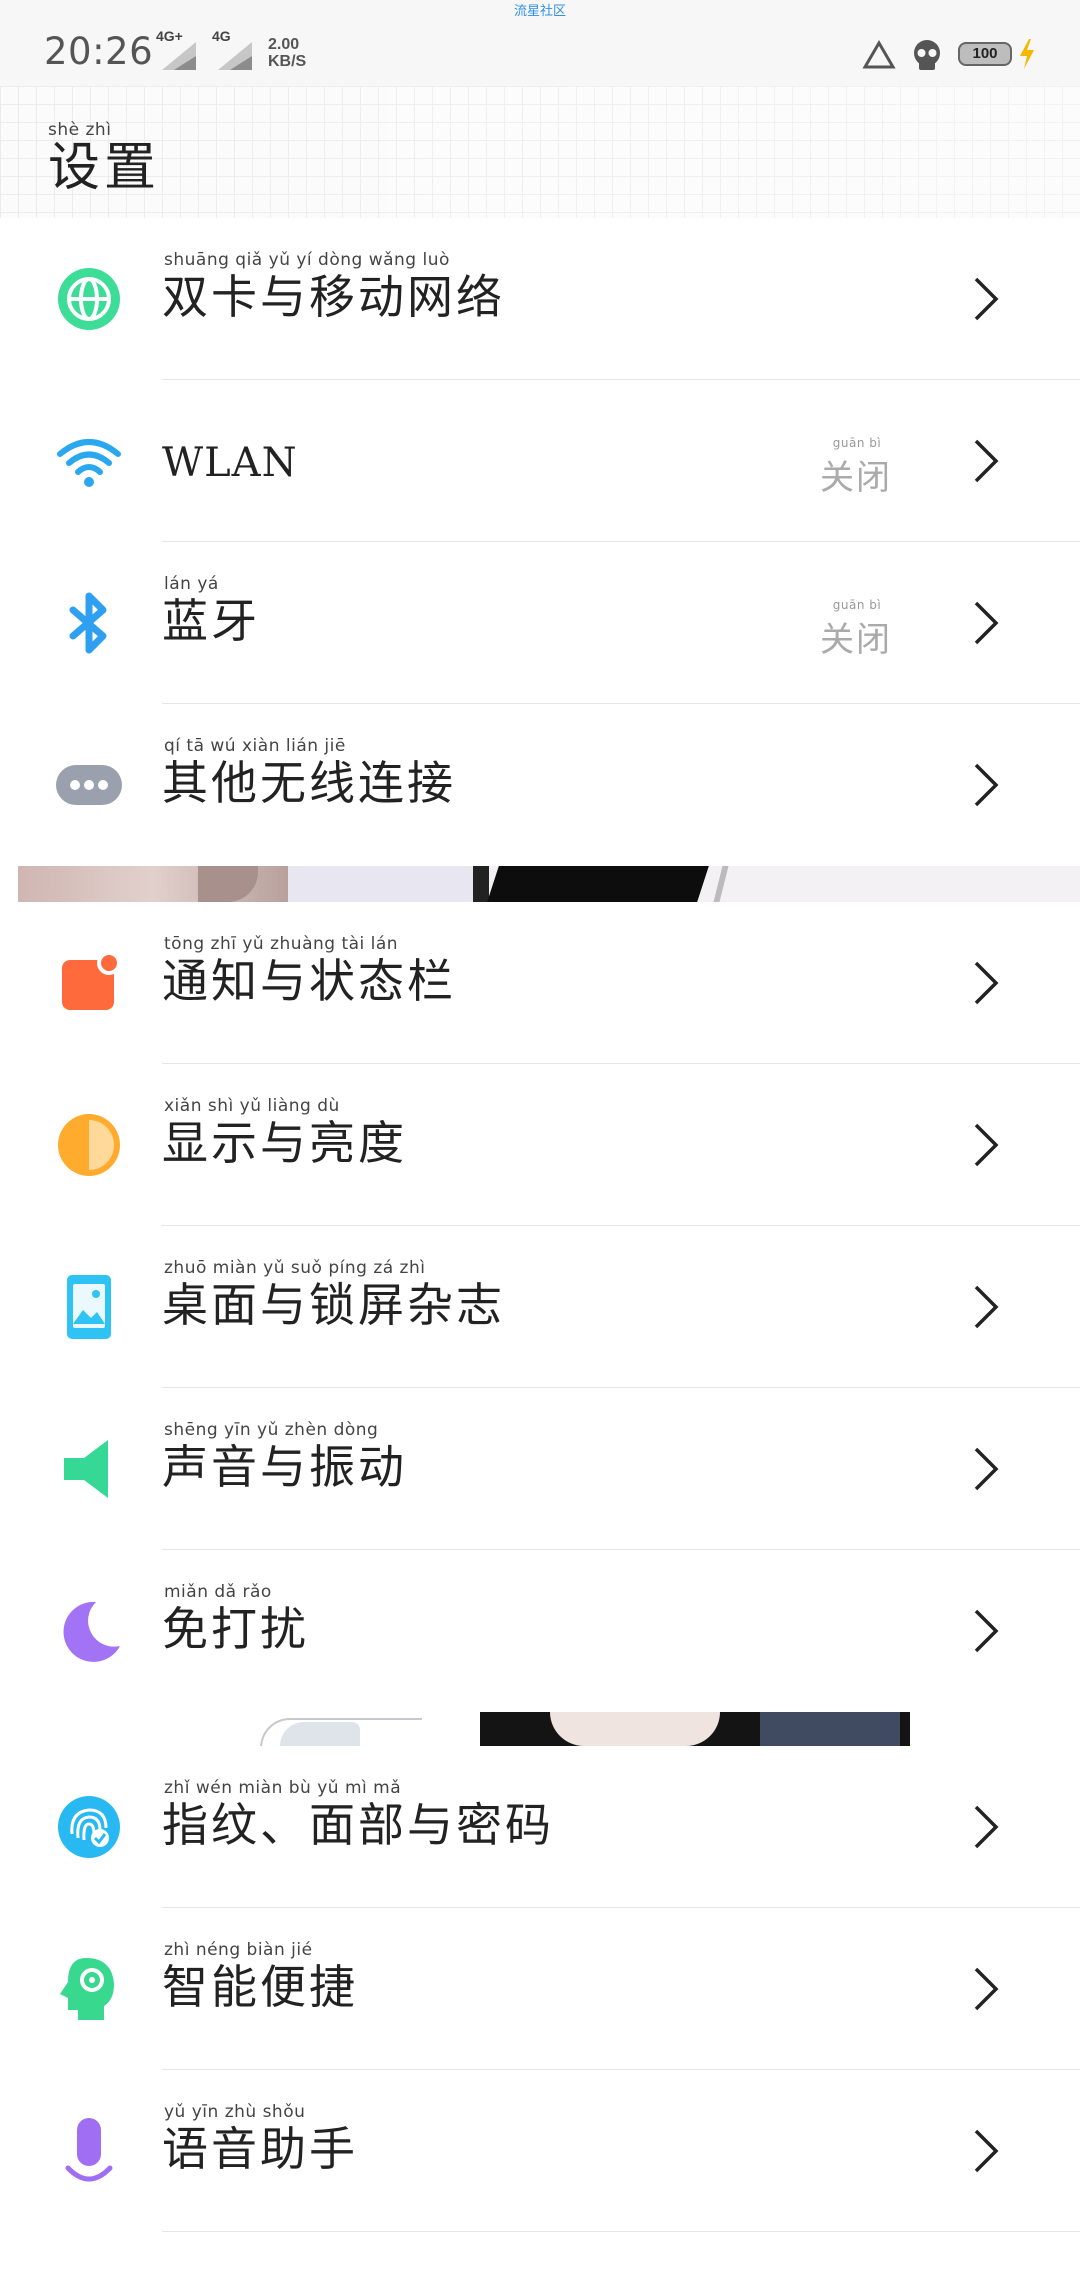 This screenshot has width=1080, height=2280. I want to click on page-title-pinyin: shè zhì, so click(80, 130).